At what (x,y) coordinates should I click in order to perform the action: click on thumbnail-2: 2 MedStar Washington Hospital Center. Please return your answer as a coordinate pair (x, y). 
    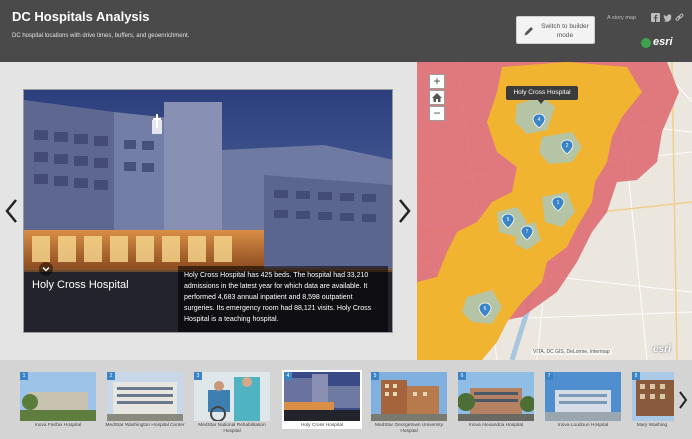
    Looking at the image, I should click on (145, 403).